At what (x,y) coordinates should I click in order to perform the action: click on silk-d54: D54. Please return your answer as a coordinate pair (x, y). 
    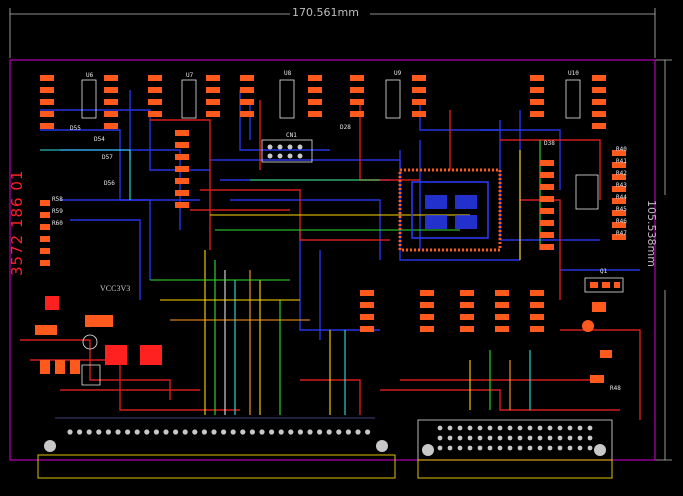
    Looking at the image, I should click on (99, 139).